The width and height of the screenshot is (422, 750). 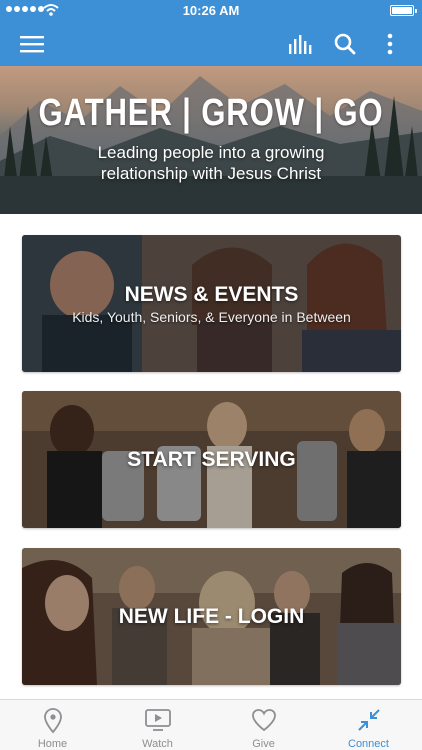 What do you see at coordinates (157, 720) in the screenshot?
I see `video-icon` at bounding box center [157, 720].